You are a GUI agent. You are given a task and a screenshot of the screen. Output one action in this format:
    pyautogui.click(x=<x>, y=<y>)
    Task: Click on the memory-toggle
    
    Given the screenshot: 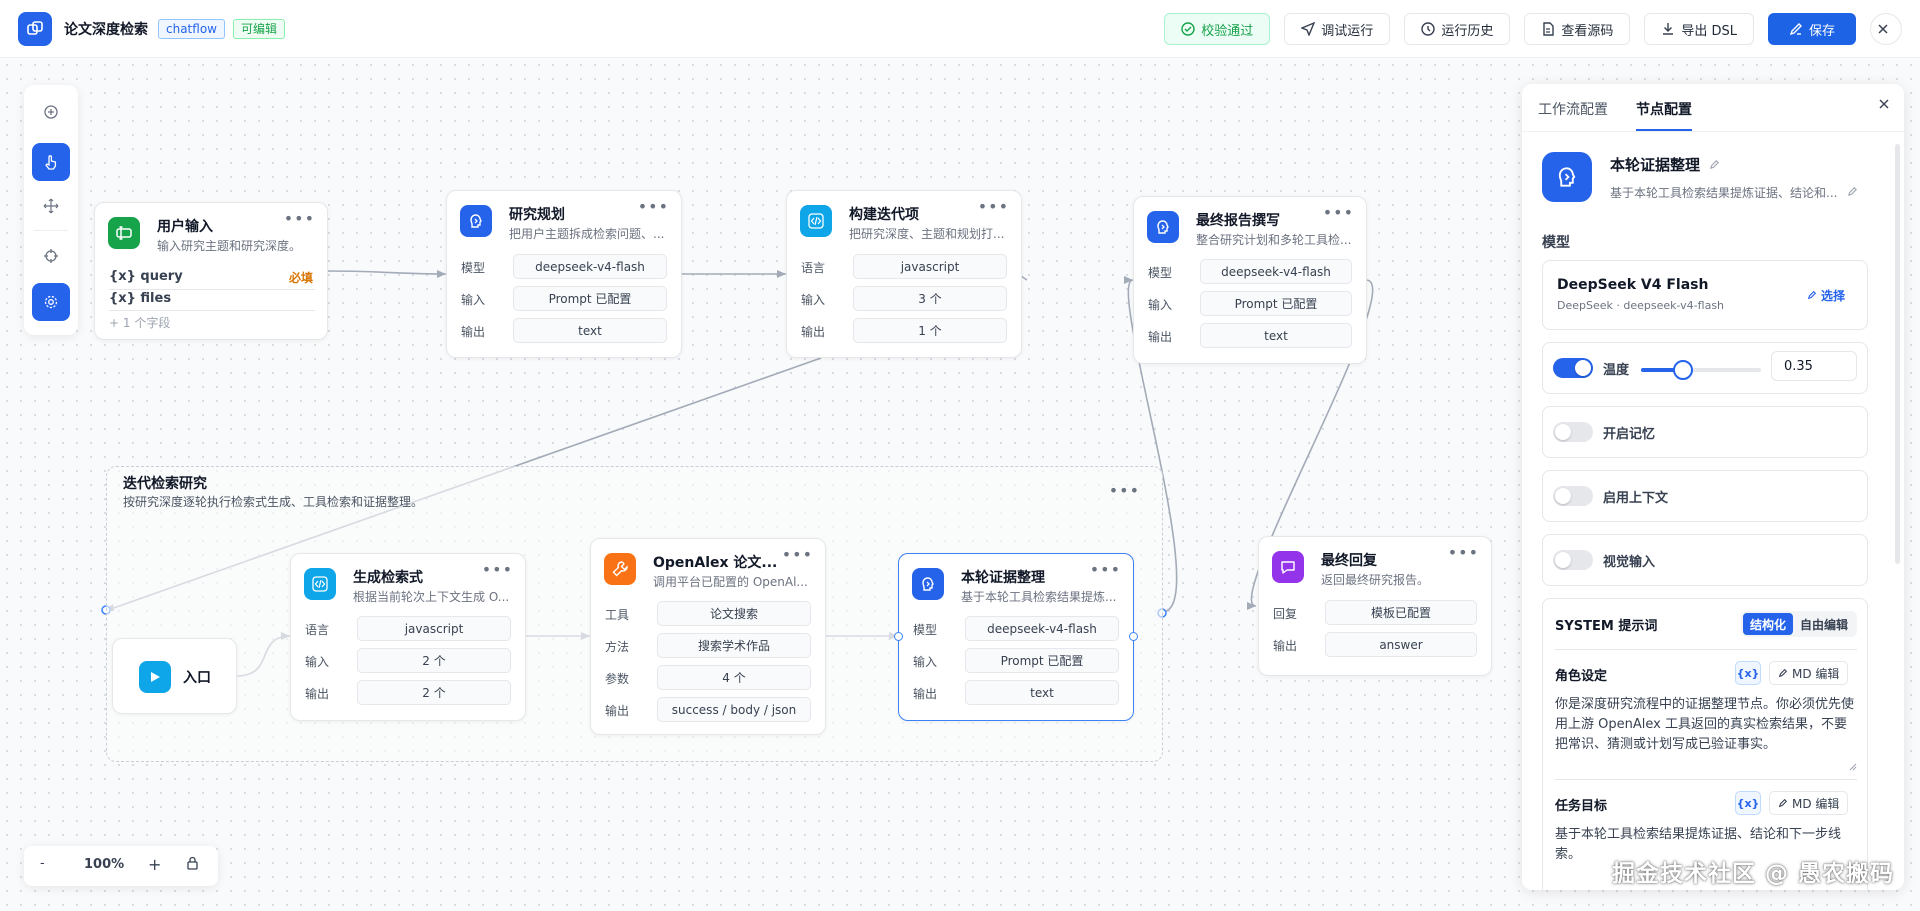 What is the action you would take?
    pyautogui.click(x=1573, y=432)
    